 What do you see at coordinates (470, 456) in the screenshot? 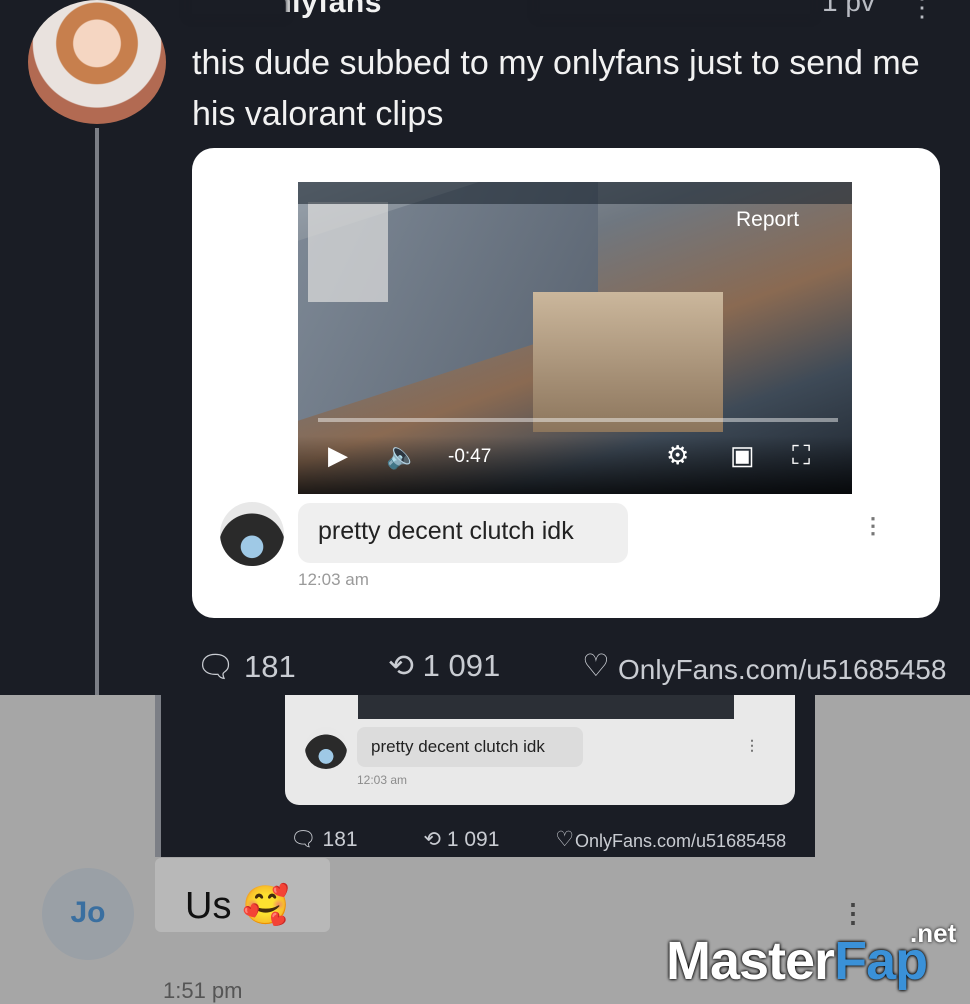
I see `video-time: -0:47` at bounding box center [470, 456].